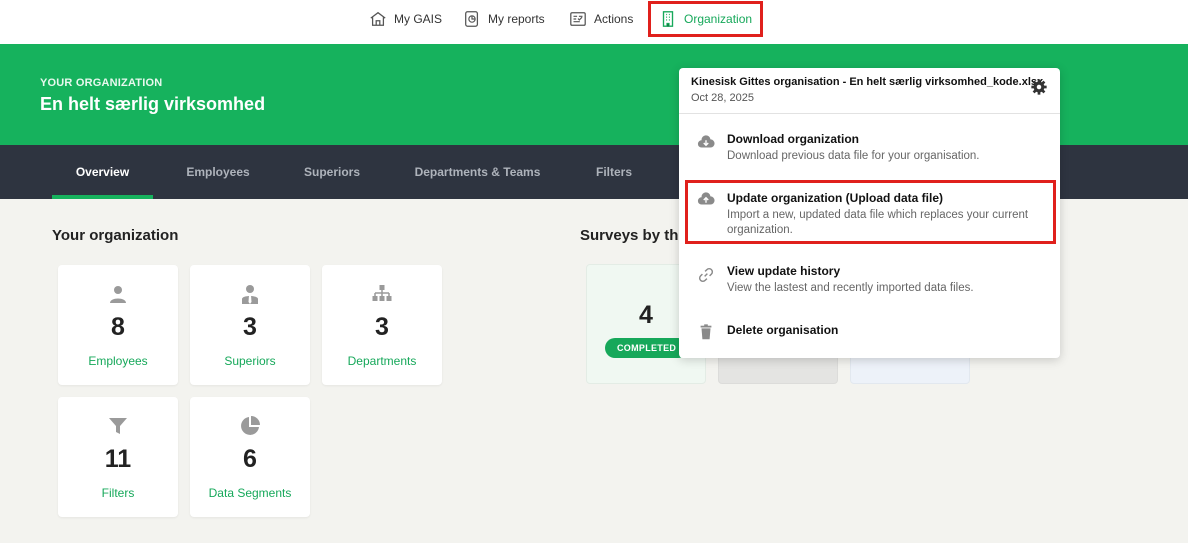 The height and width of the screenshot is (543, 1188). Describe the element at coordinates (869, 333) in the screenshot. I see `delete-organisation-item: Delete organisation` at that location.